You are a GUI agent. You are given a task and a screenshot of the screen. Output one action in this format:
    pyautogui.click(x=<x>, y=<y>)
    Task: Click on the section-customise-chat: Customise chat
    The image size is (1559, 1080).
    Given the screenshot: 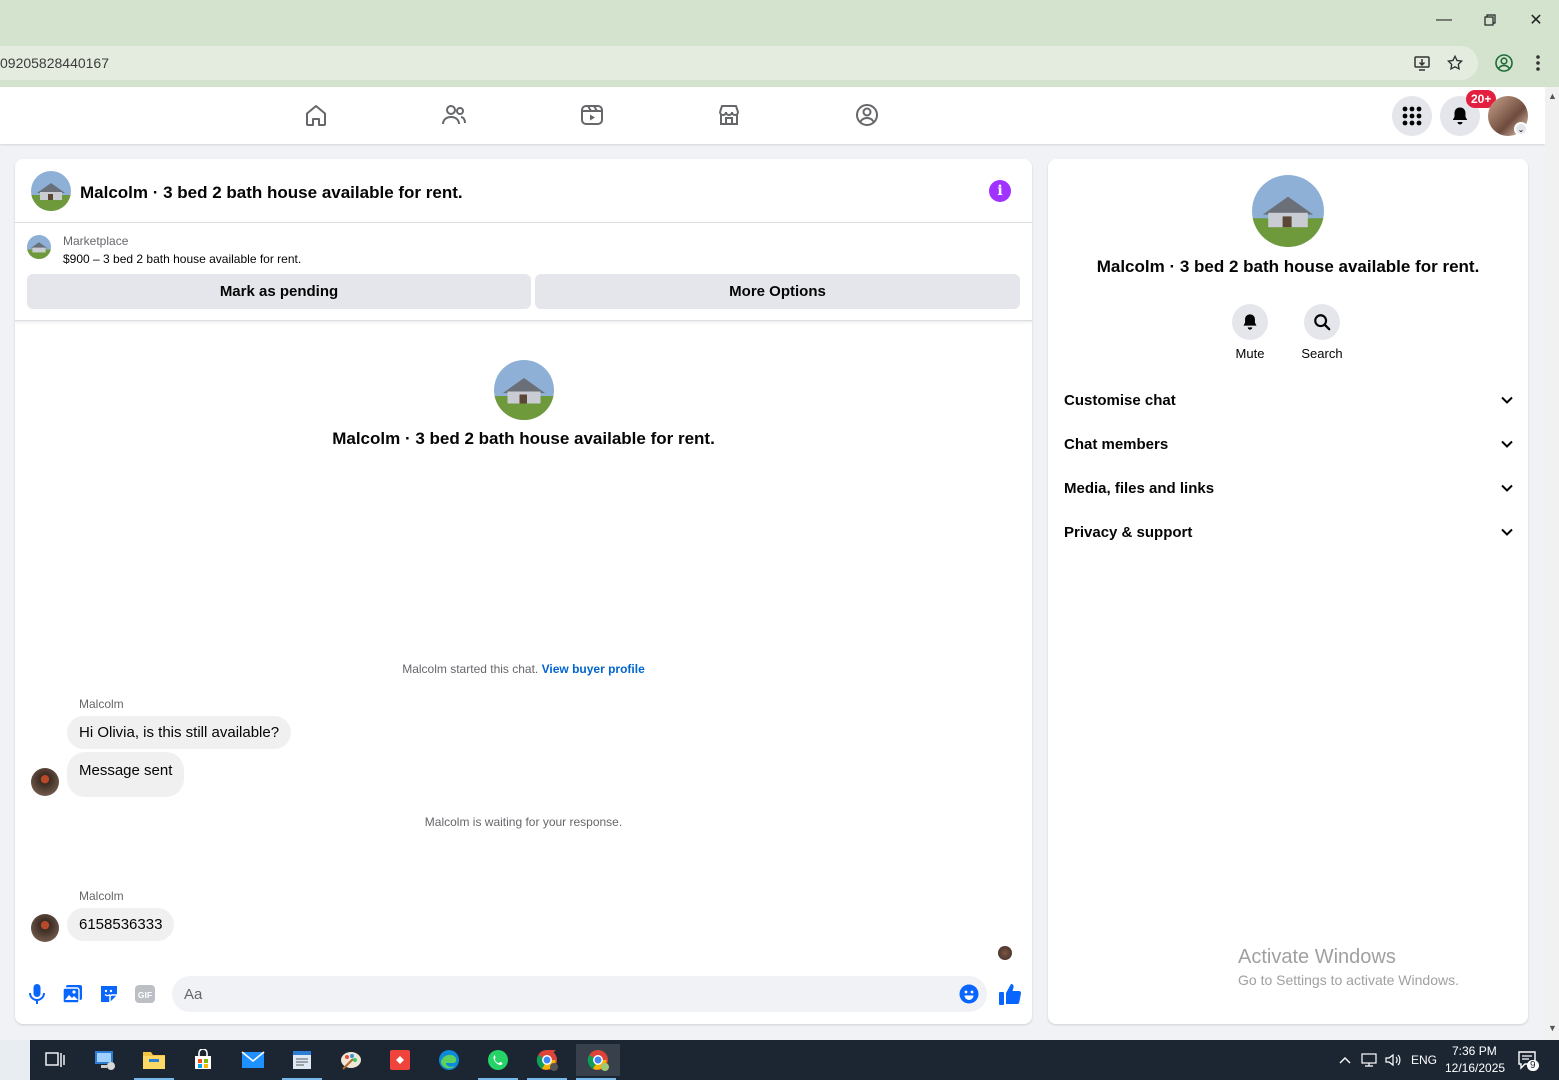 What is the action you would take?
    pyautogui.click(x=1289, y=400)
    